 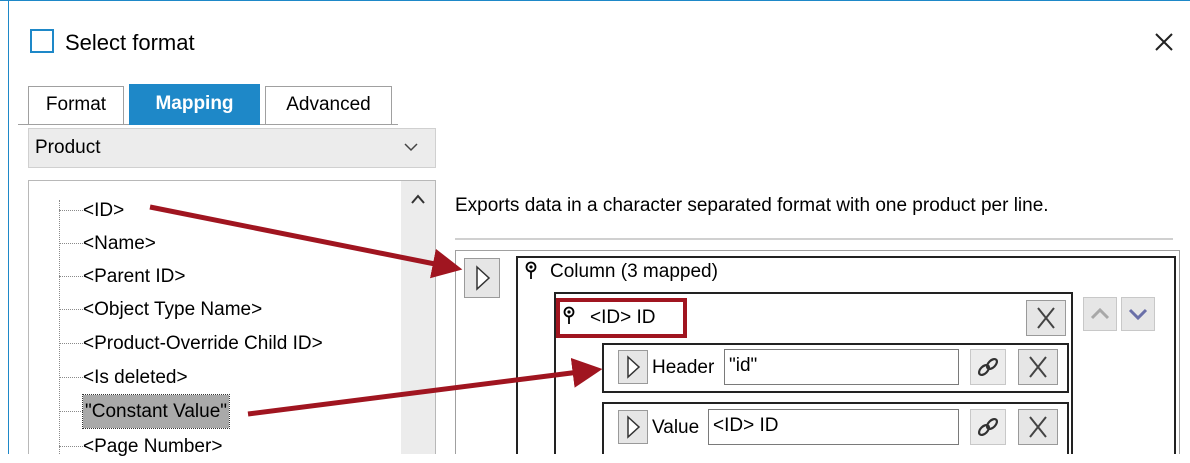 What do you see at coordinates (130, 42) in the screenshot?
I see `window-title: Select format` at bounding box center [130, 42].